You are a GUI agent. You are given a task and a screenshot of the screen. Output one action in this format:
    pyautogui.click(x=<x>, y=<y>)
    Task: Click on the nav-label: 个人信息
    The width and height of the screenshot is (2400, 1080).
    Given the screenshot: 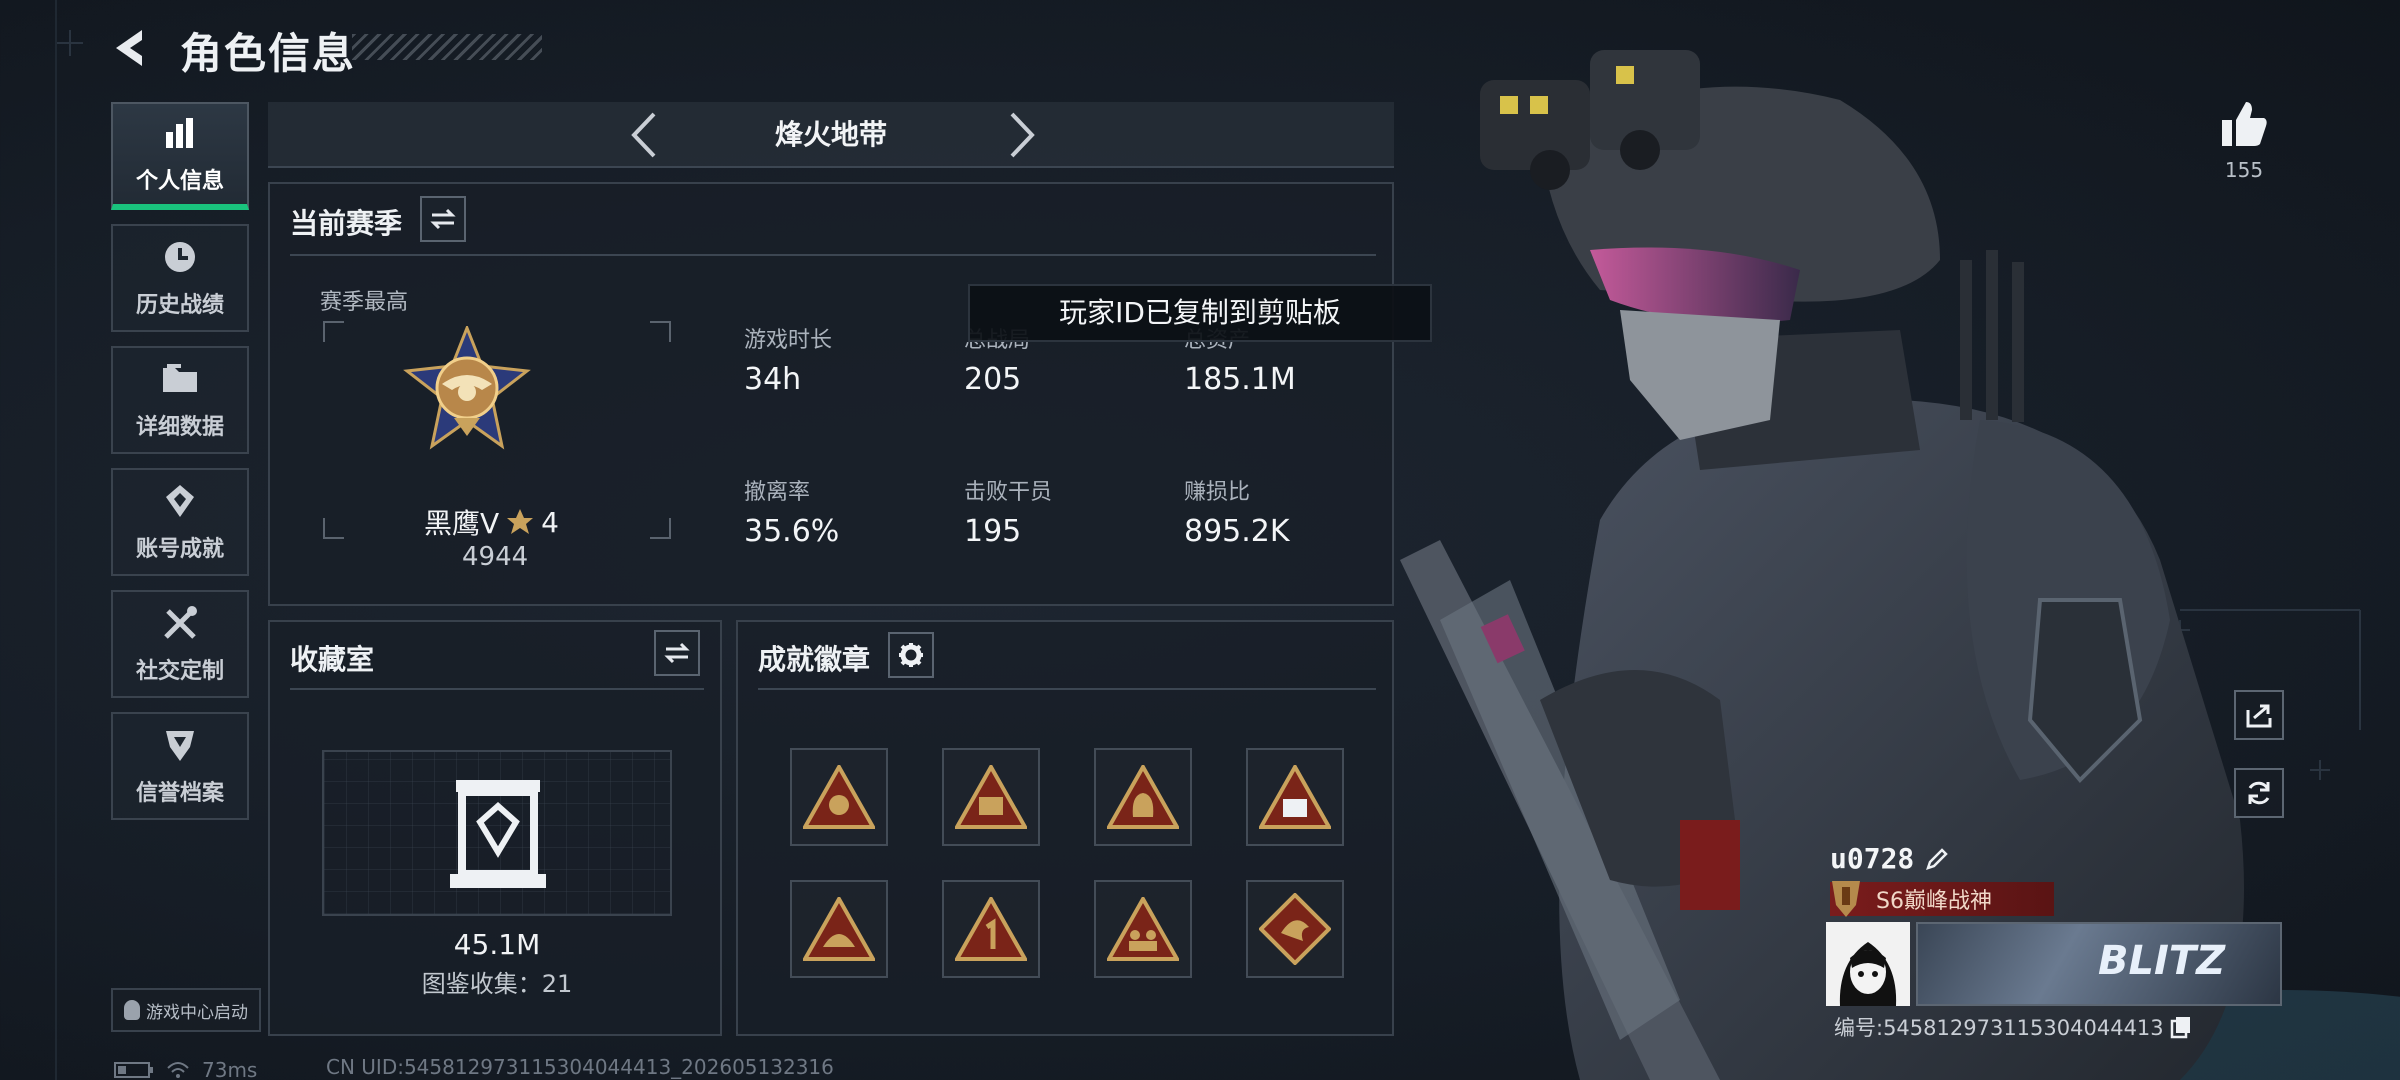 What is the action you would take?
    pyautogui.click(x=179, y=181)
    